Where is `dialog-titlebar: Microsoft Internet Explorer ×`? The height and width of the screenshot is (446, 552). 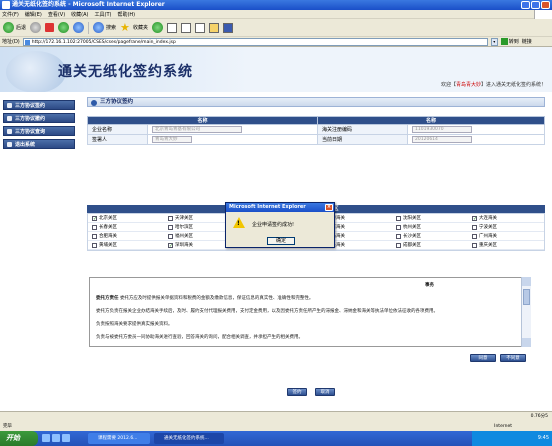
dialog-titlebar: Microsoft Internet Explorer × is located at coordinates (280, 207).